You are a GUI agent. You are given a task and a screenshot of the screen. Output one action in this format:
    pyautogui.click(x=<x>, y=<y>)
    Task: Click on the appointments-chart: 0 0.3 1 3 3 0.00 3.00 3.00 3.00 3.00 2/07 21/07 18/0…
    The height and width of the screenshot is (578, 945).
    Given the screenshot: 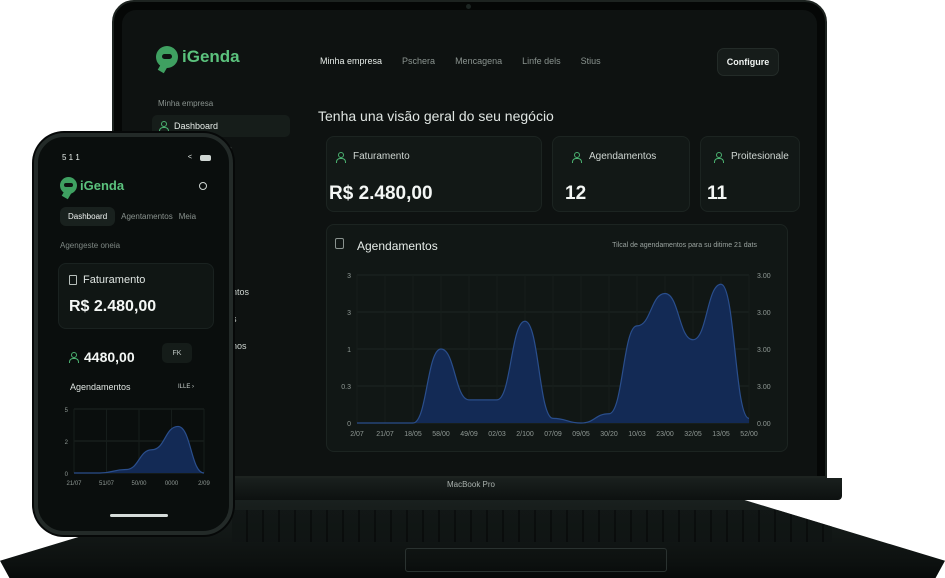 What is the action you would take?
    pyautogui.click(x=556, y=355)
    